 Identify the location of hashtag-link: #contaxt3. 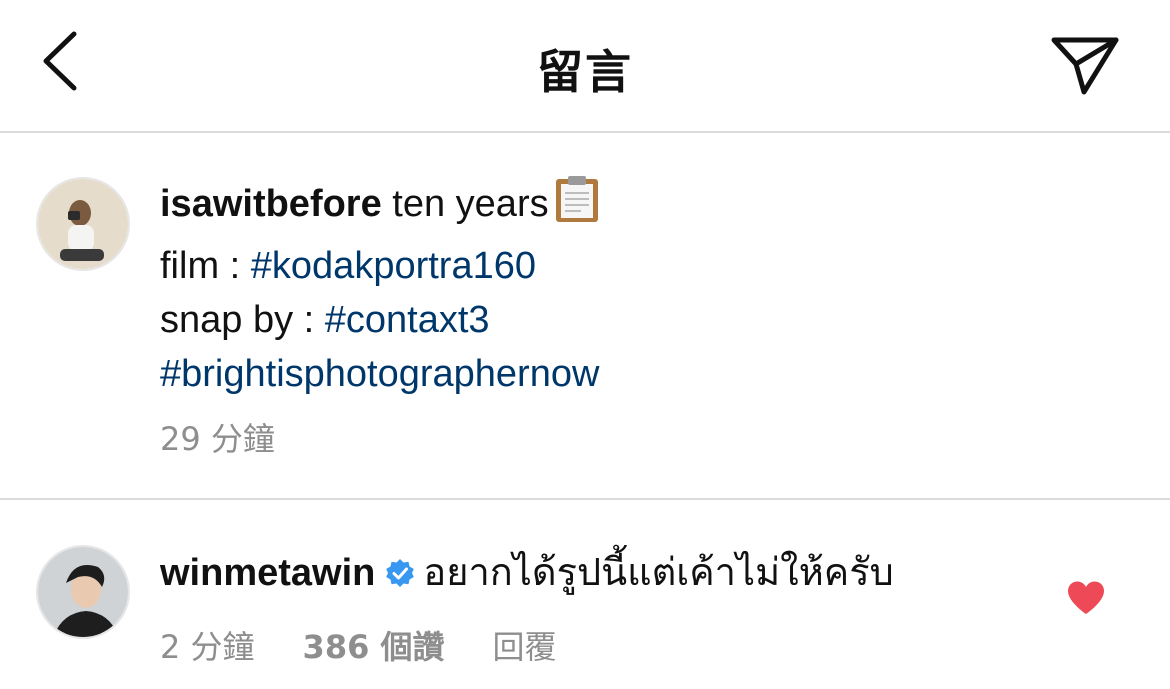
(407, 320).